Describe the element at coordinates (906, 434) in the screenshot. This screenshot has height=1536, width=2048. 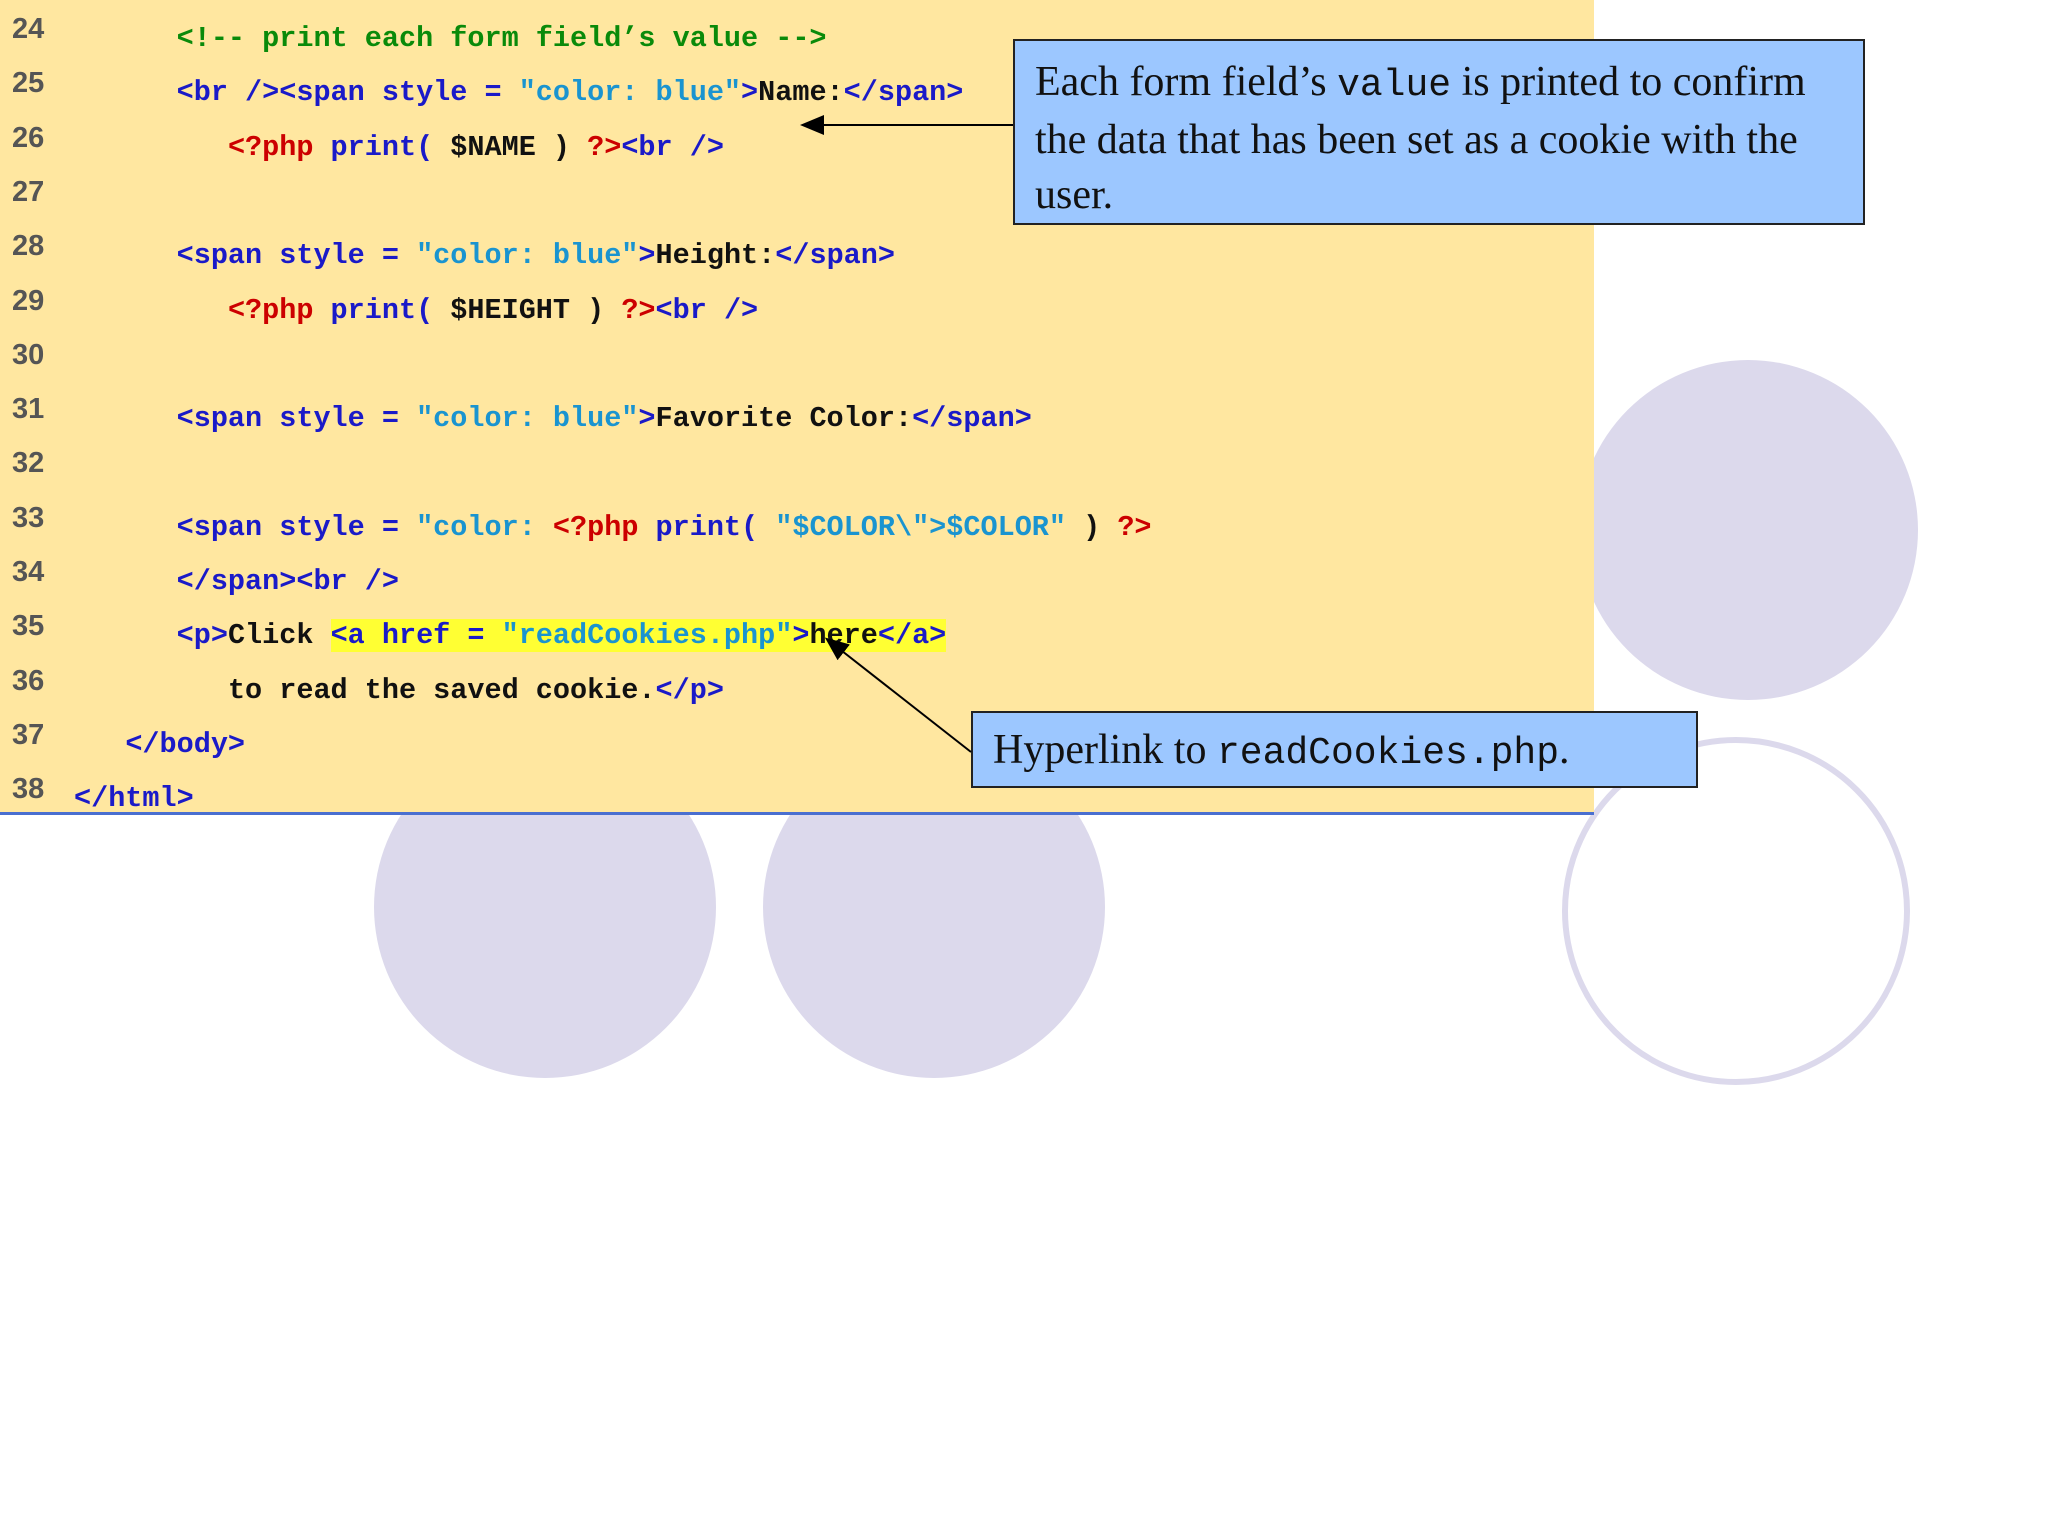
I see `callout-arrows` at that location.